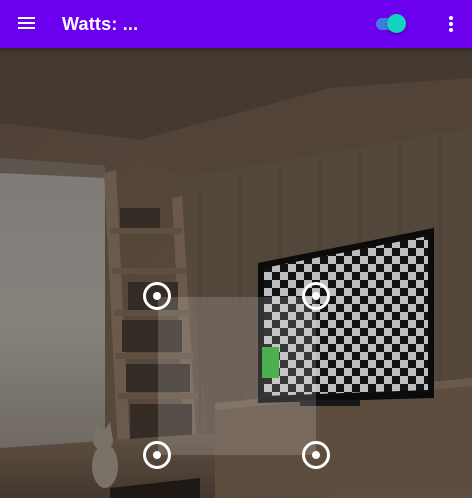 The image size is (472, 498). Describe the element at coordinates (316, 455) in the screenshot. I see `roi-handle-bottom-right` at that location.